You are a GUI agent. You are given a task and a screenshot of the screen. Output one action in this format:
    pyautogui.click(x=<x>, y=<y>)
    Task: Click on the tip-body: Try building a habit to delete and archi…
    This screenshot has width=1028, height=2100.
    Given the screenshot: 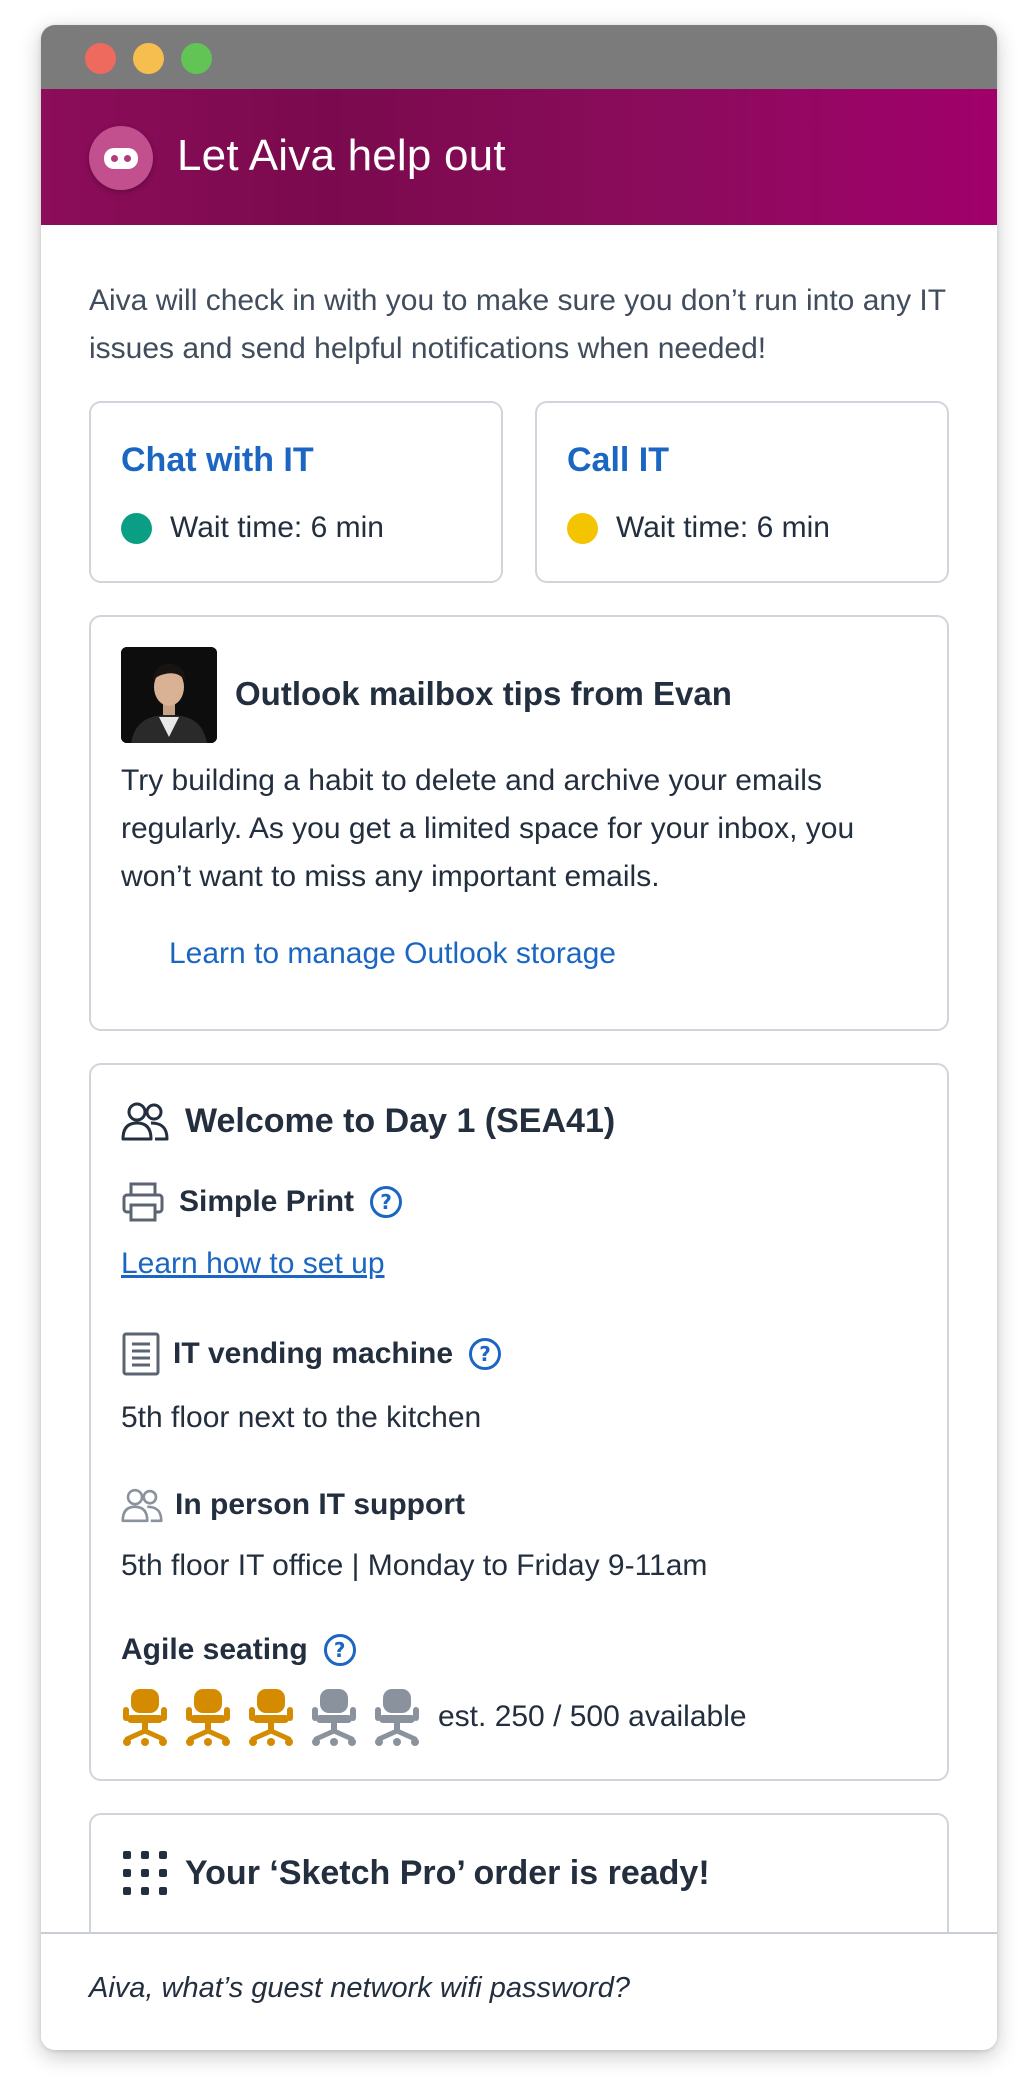 What is the action you would take?
    pyautogui.click(x=488, y=828)
    